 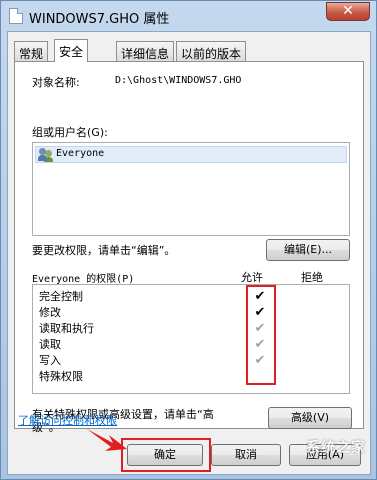 What do you see at coordinates (165, 455) in the screenshot?
I see `ok-button: 确定` at bounding box center [165, 455].